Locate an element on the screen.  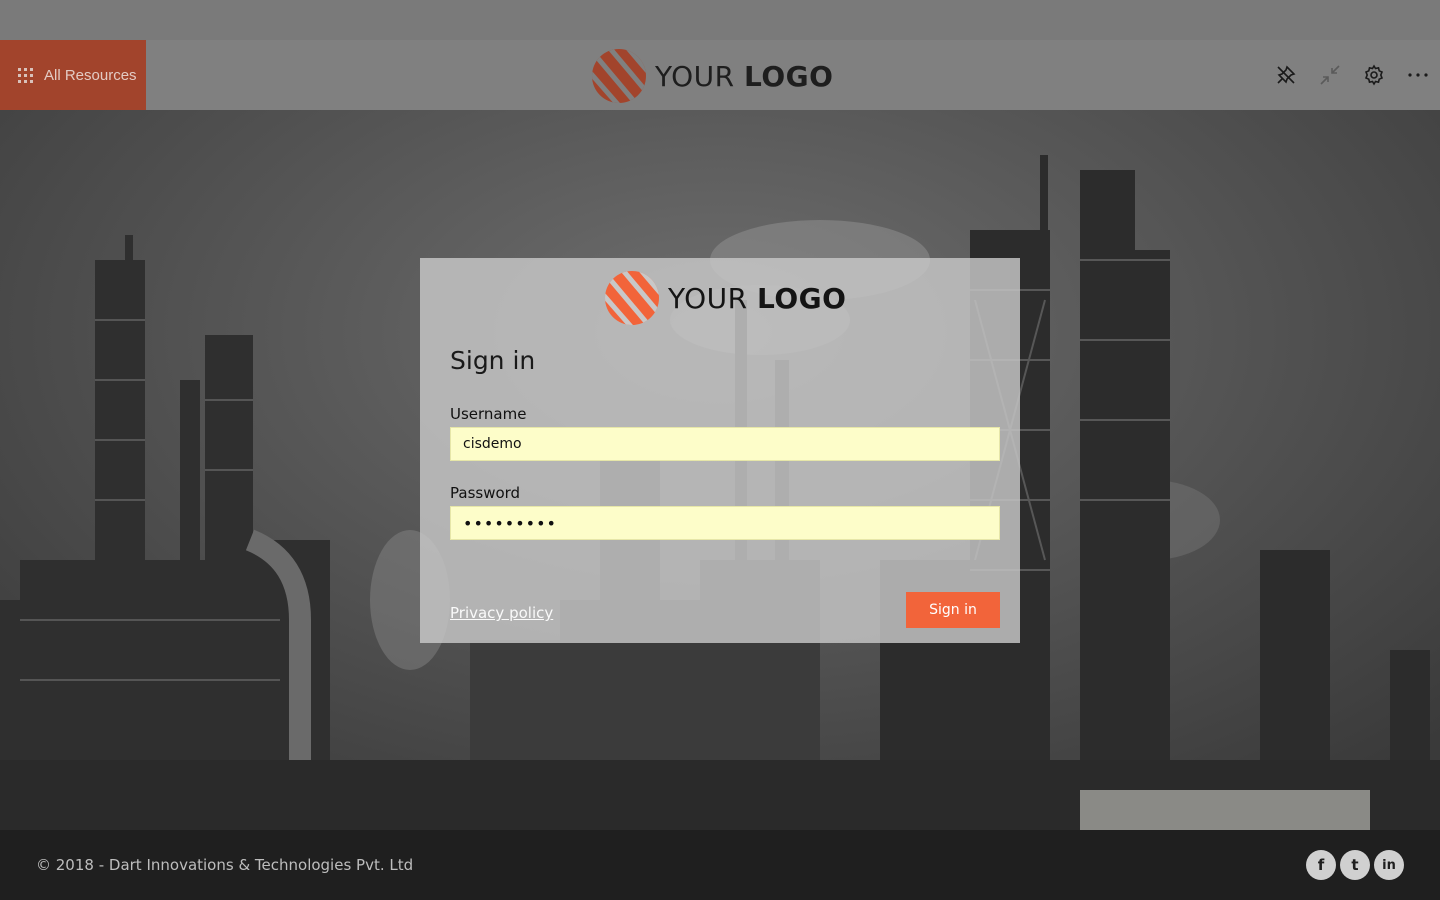
header-actions is located at coordinates (1352, 75).